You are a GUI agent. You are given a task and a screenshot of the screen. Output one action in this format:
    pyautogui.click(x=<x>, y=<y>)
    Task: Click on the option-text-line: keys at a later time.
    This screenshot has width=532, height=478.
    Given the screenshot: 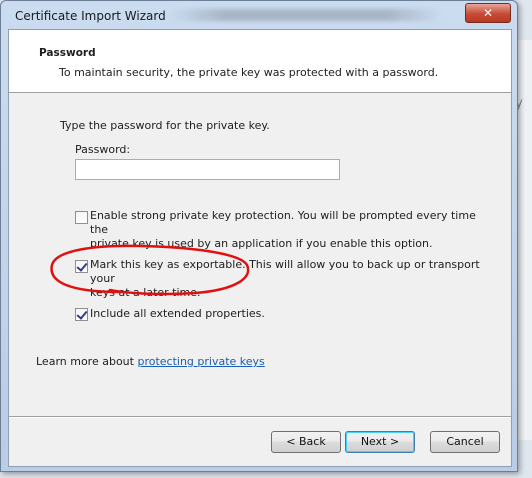 What is the action you would take?
    pyautogui.click(x=145, y=292)
    